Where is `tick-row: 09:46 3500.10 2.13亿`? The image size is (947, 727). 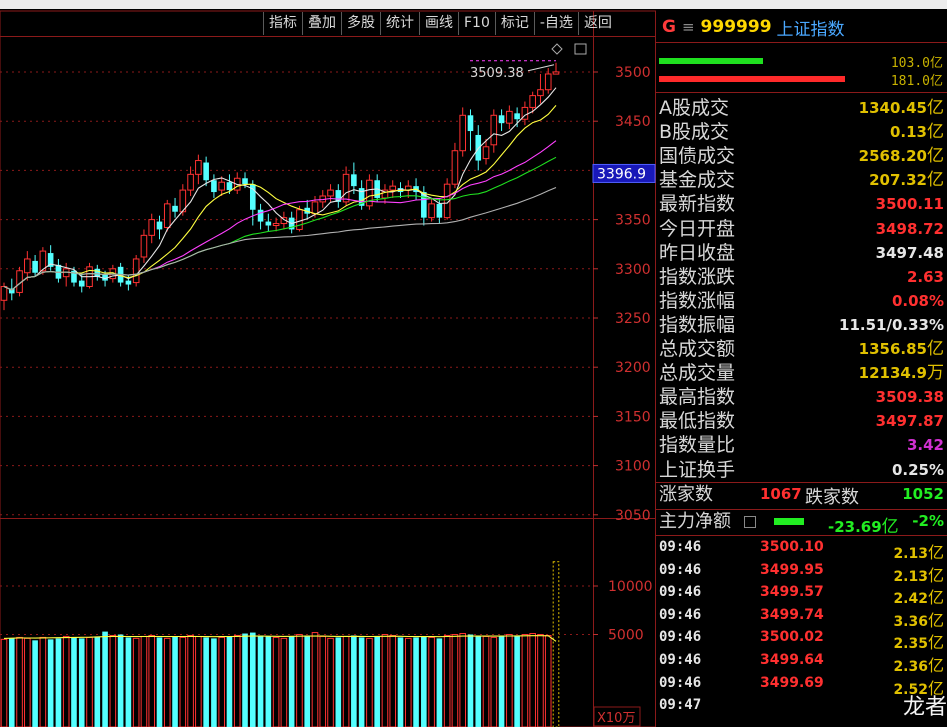 tick-row: 09:46 3500.10 2.13亿 is located at coordinates (801, 550).